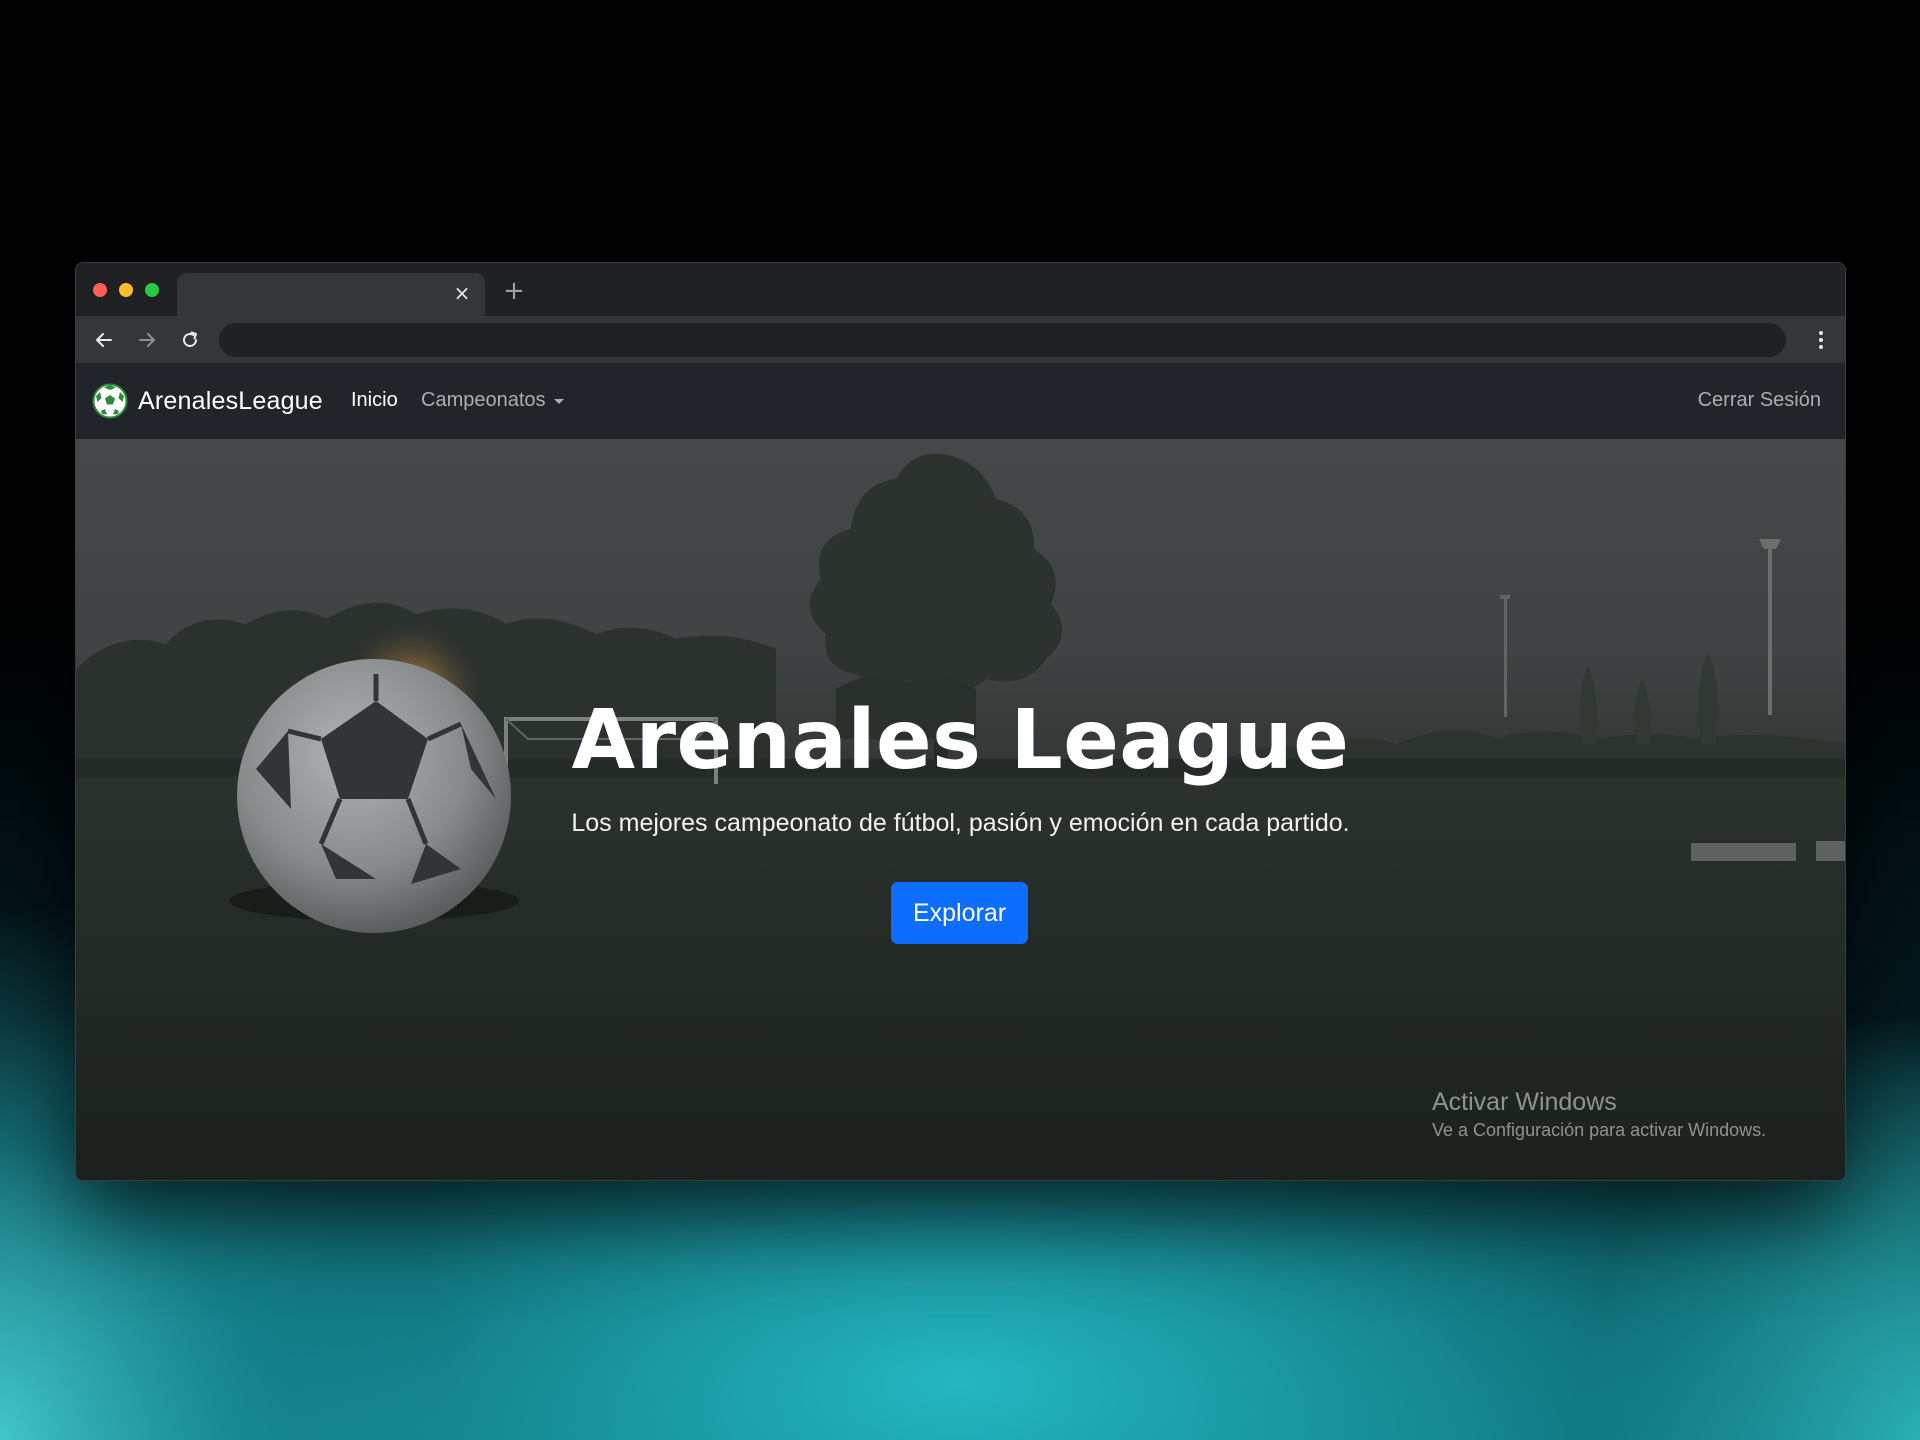 The width and height of the screenshot is (1920, 1440). Describe the element at coordinates (514, 291) in the screenshot. I see `plus-icon: +` at that location.